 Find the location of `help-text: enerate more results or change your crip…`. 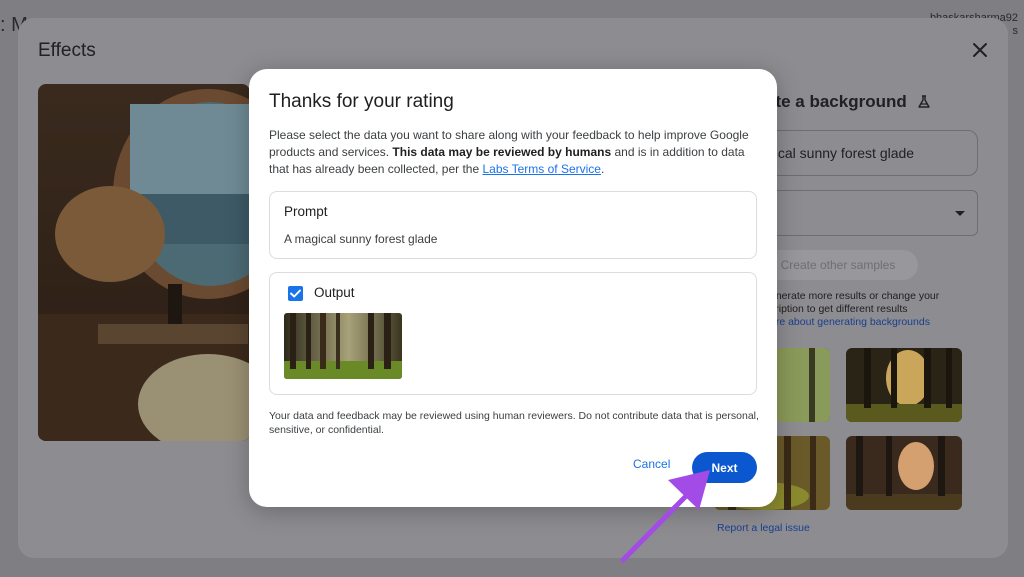

help-text: enerate more results or change your crip… is located at coordinates (875, 309).